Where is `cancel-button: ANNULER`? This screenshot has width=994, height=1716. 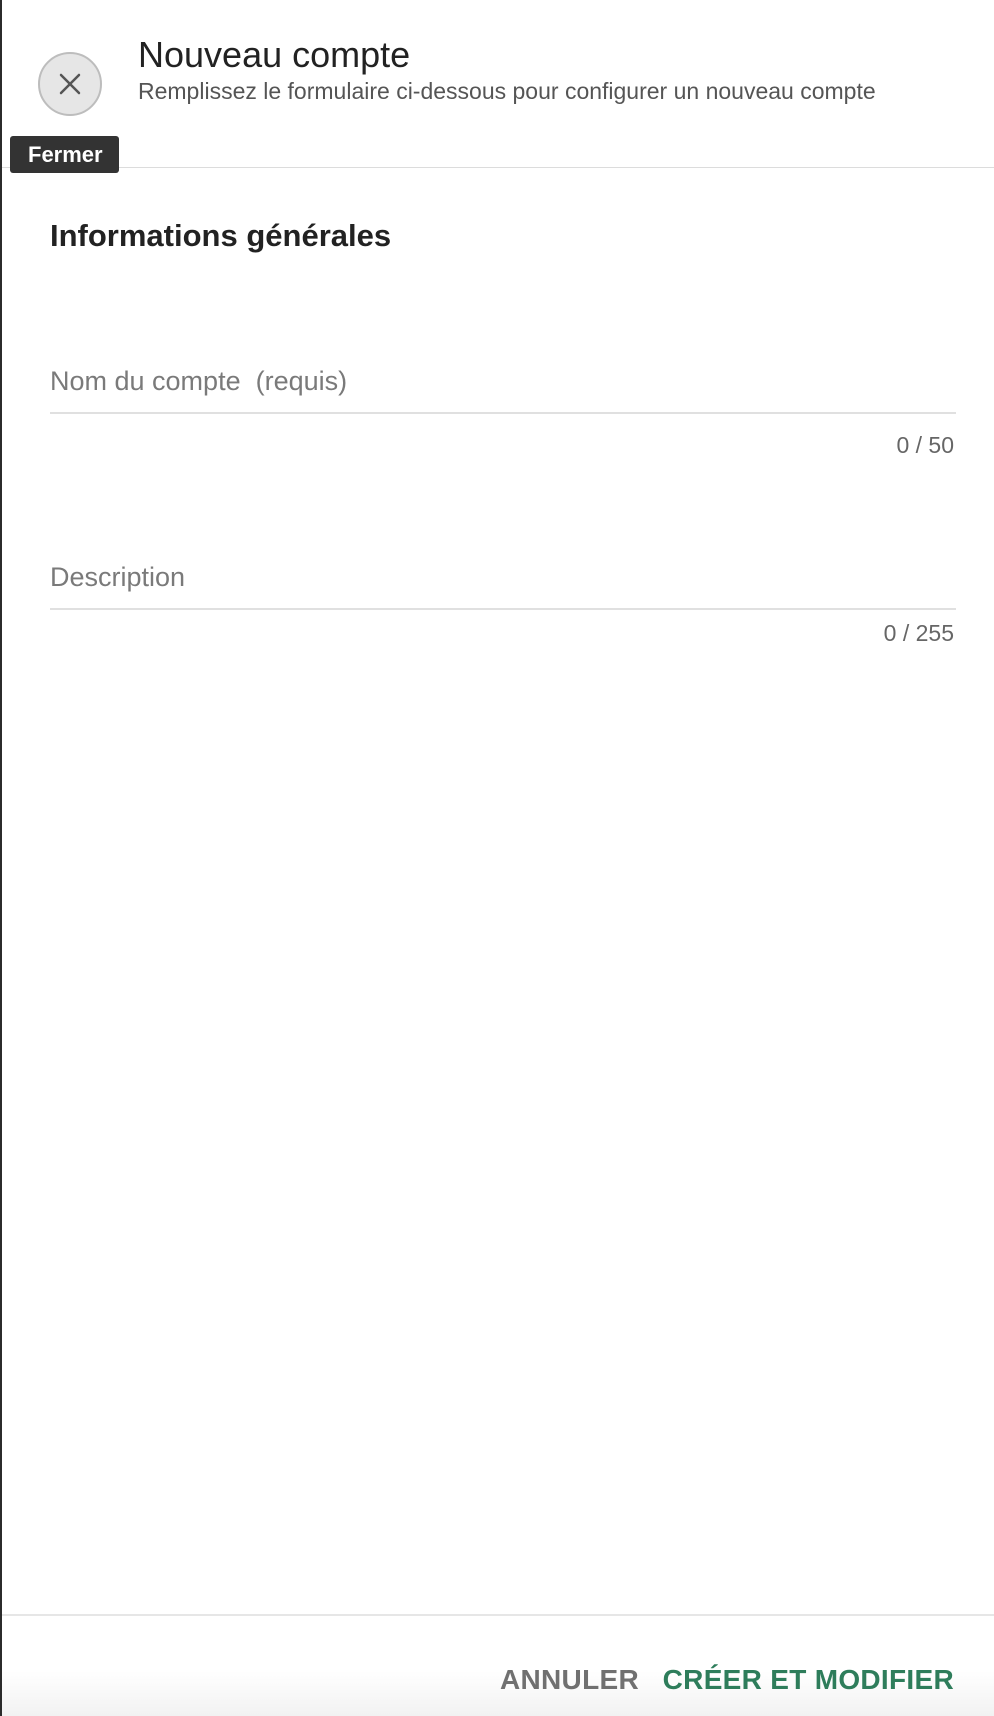
cancel-button: ANNULER is located at coordinates (569, 1680).